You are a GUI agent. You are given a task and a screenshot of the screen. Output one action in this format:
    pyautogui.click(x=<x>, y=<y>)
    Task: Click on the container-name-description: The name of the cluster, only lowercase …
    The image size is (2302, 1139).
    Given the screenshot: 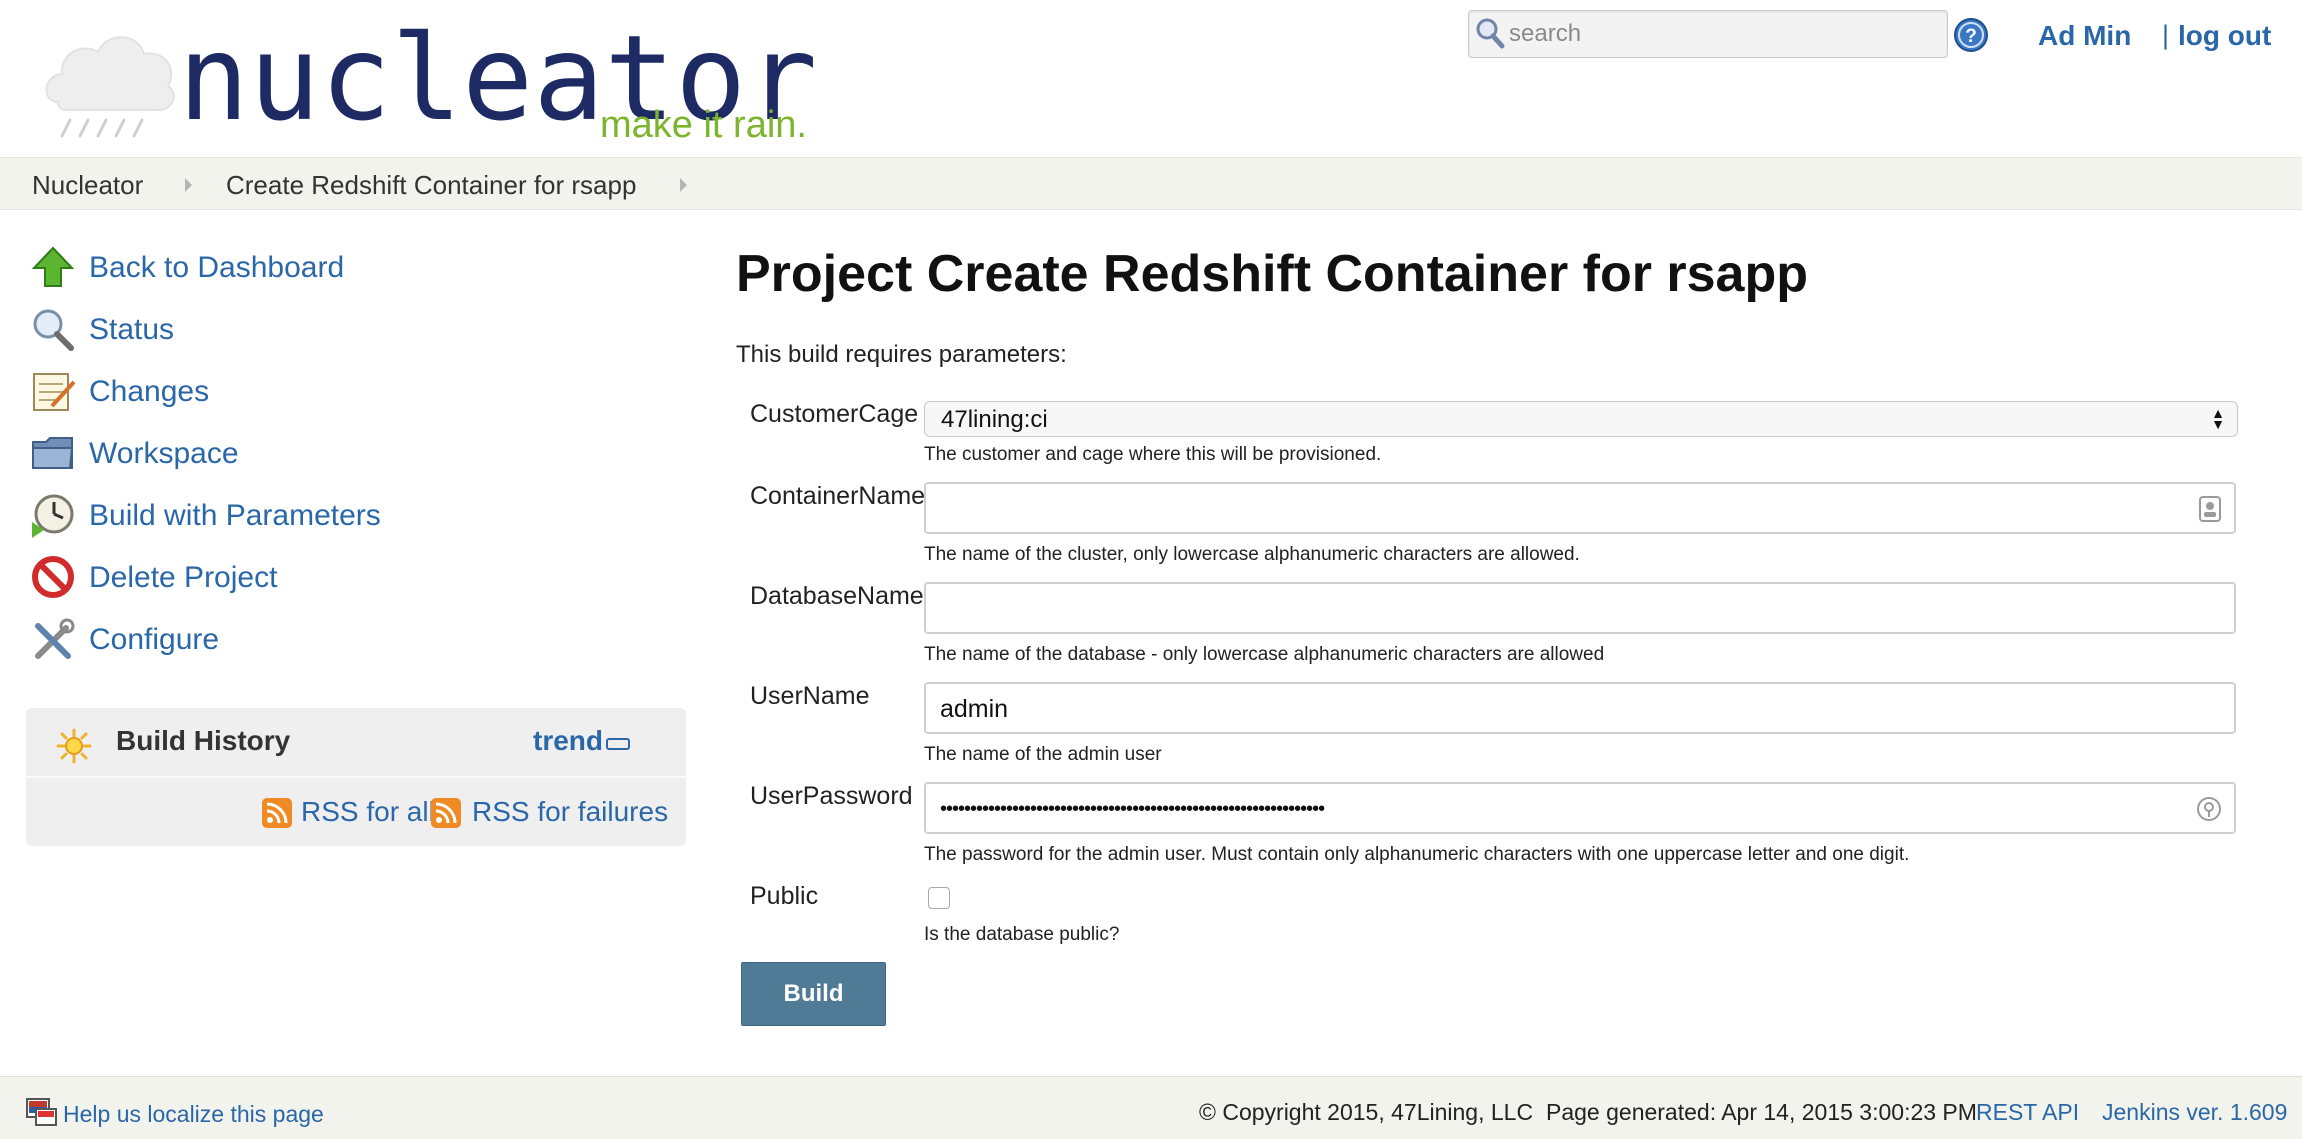 What is the action you would take?
    pyautogui.click(x=1252, y=554)
    